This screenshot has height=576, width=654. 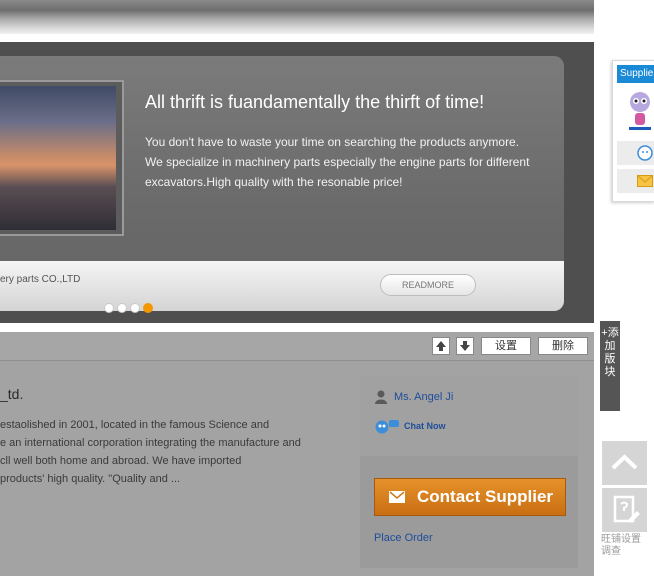 What do you see at coordinates (469, 416) in the screenshot?
I see `contact-person-panel` at bounding box center [469, 416].